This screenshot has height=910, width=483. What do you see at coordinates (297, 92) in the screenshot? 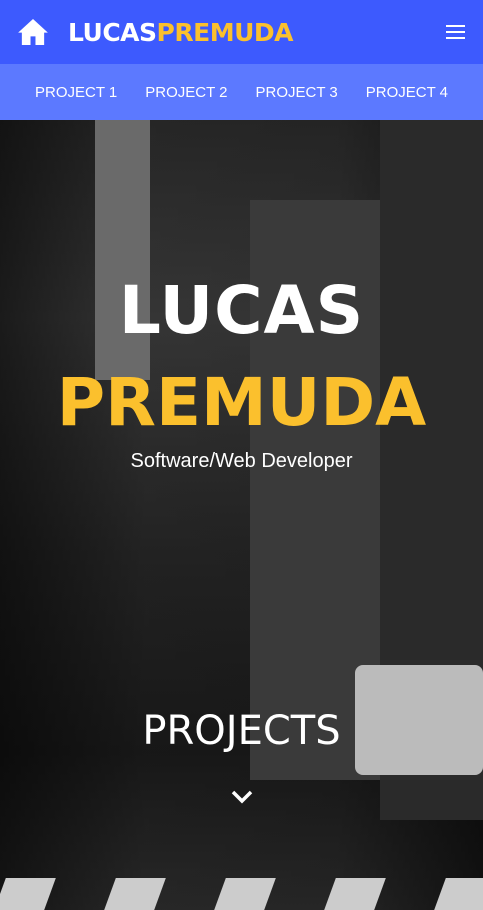
I see `nav-project-3: PROJECT 3` at bounding box center [297, 92].